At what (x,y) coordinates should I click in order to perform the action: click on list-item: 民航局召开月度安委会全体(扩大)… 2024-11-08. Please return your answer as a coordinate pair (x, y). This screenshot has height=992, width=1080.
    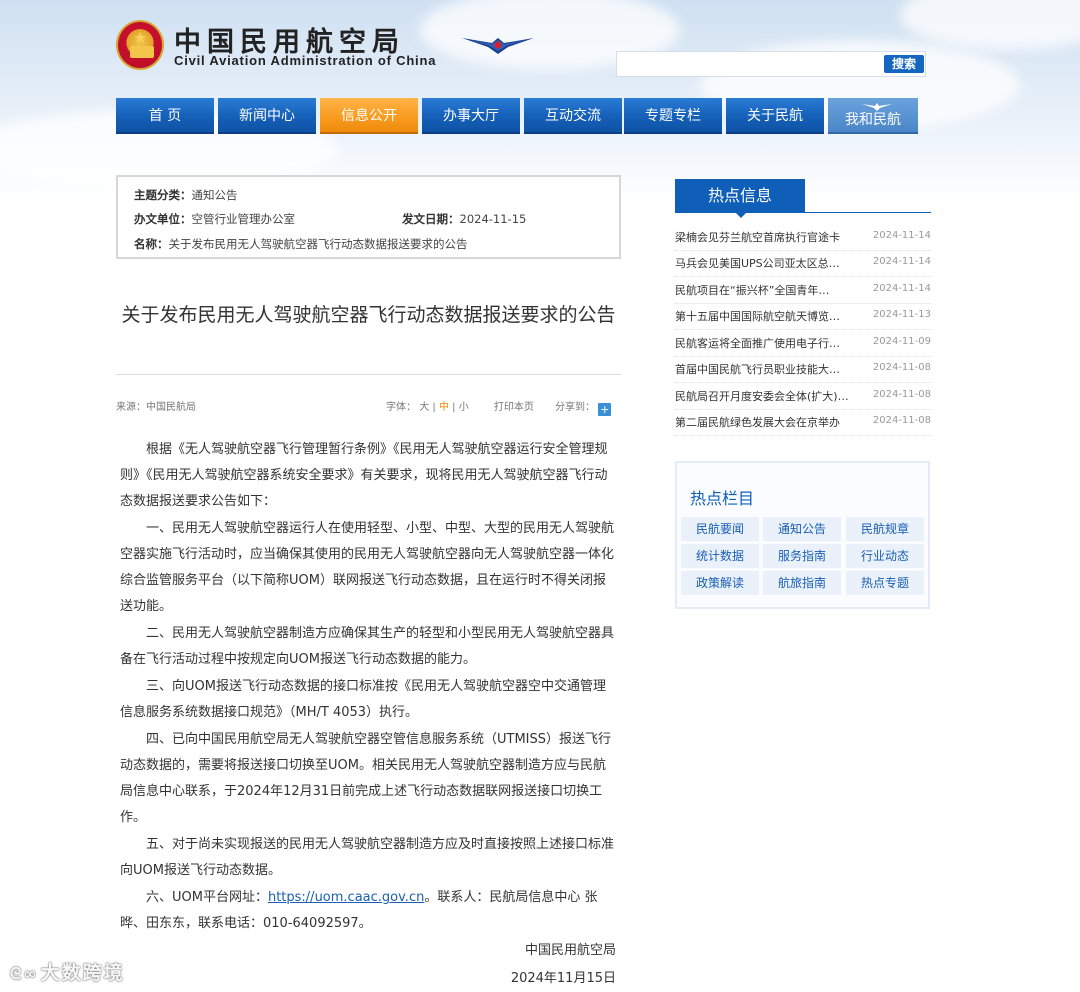
    Looking at the image, I should click on (803, 397).